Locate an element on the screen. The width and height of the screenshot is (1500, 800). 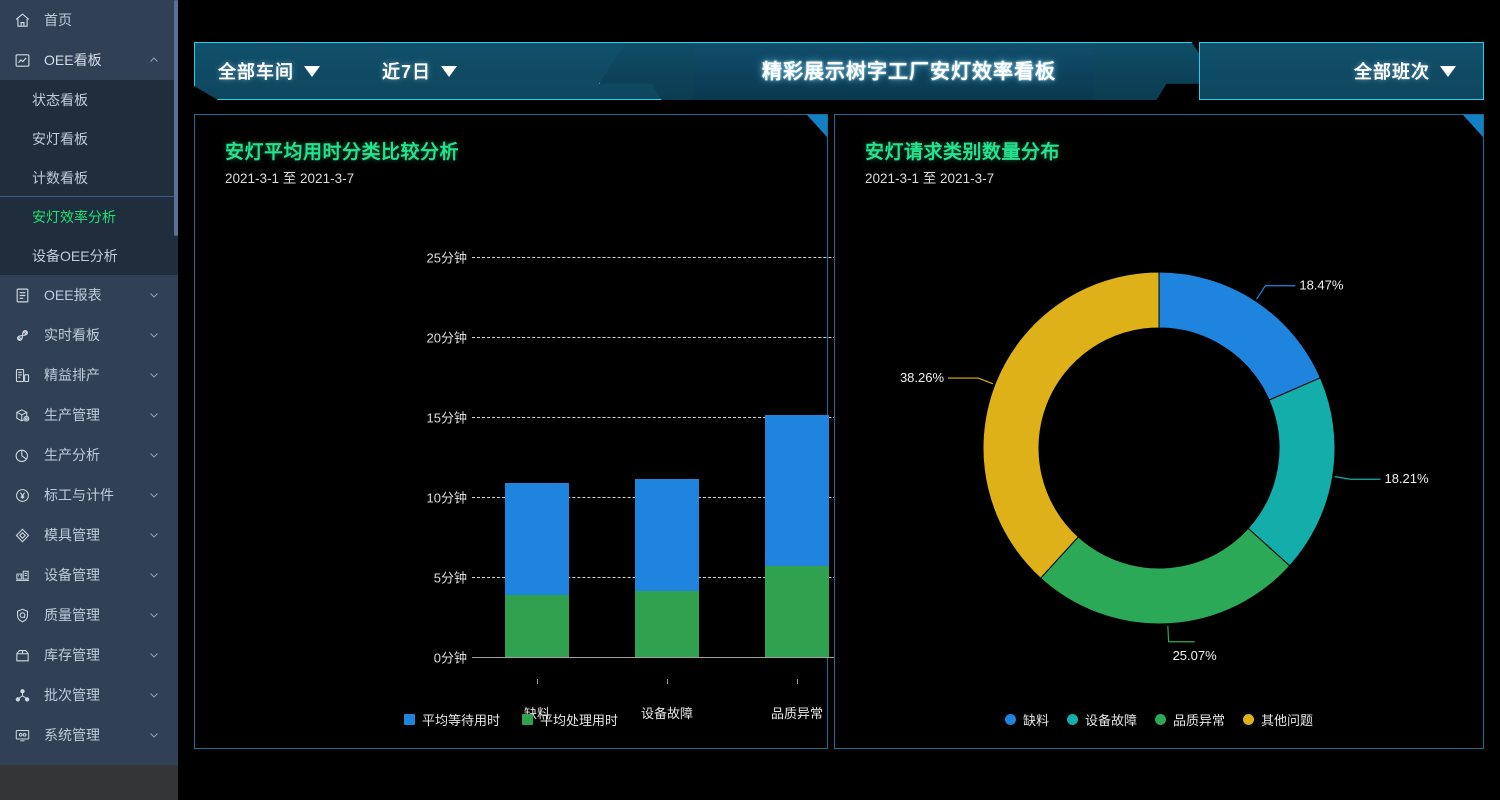
sidebar-item-system-mgmt: 系统管理 is located at coordinates (89, 735).